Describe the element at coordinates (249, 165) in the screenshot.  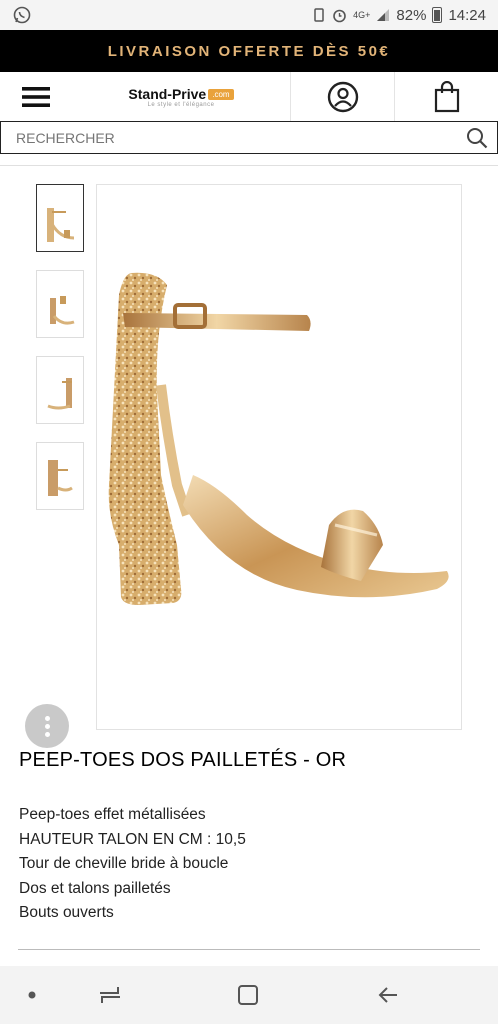
I see `header-divider` at that location.